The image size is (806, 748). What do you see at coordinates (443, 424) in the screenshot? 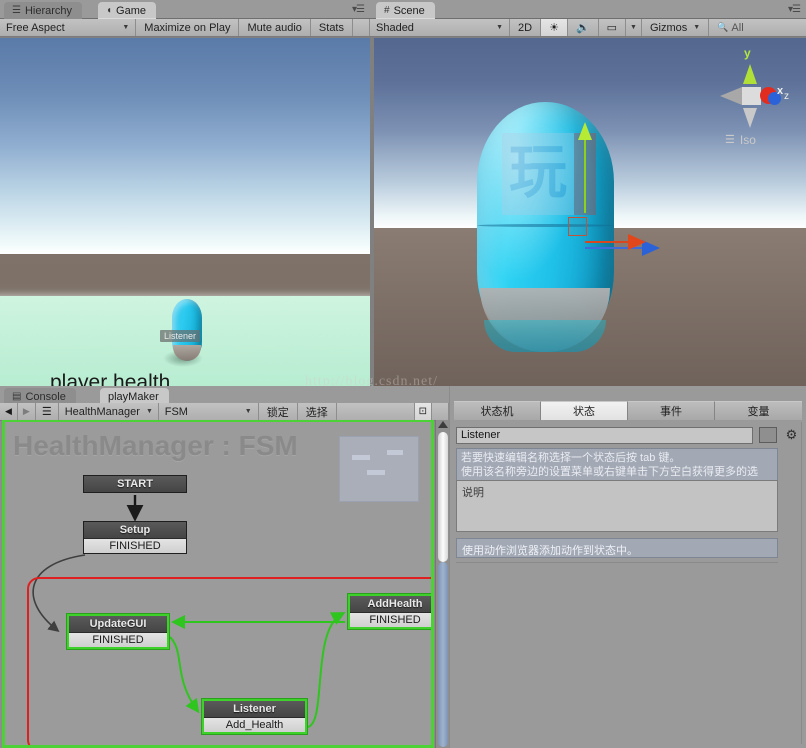
I see `scroll-up-arrow-icon` at bounding box center [443, 424].